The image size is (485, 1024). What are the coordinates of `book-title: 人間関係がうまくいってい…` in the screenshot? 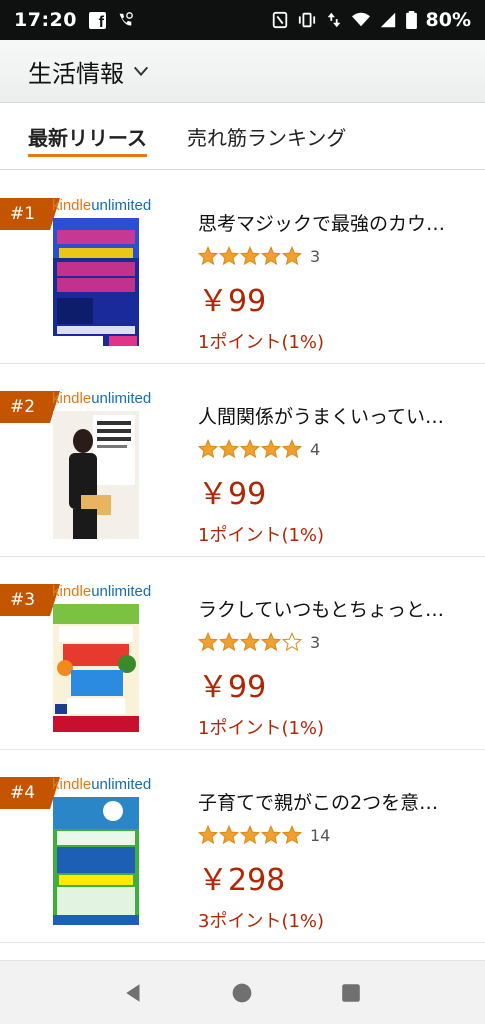 It's located at (331, 415).